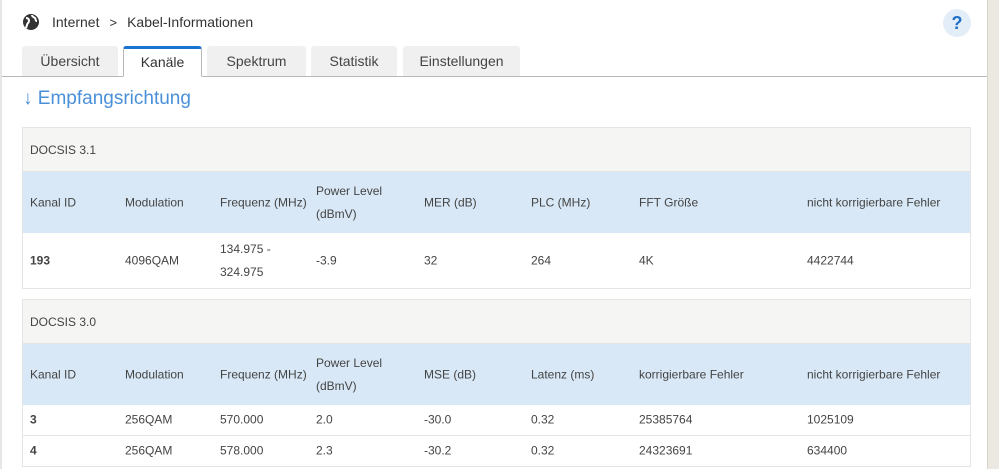 Image resolution: width=999 pixels, height=469 pixels. I want to click on cell: 134.975 - 324.975, so click(245, 260).